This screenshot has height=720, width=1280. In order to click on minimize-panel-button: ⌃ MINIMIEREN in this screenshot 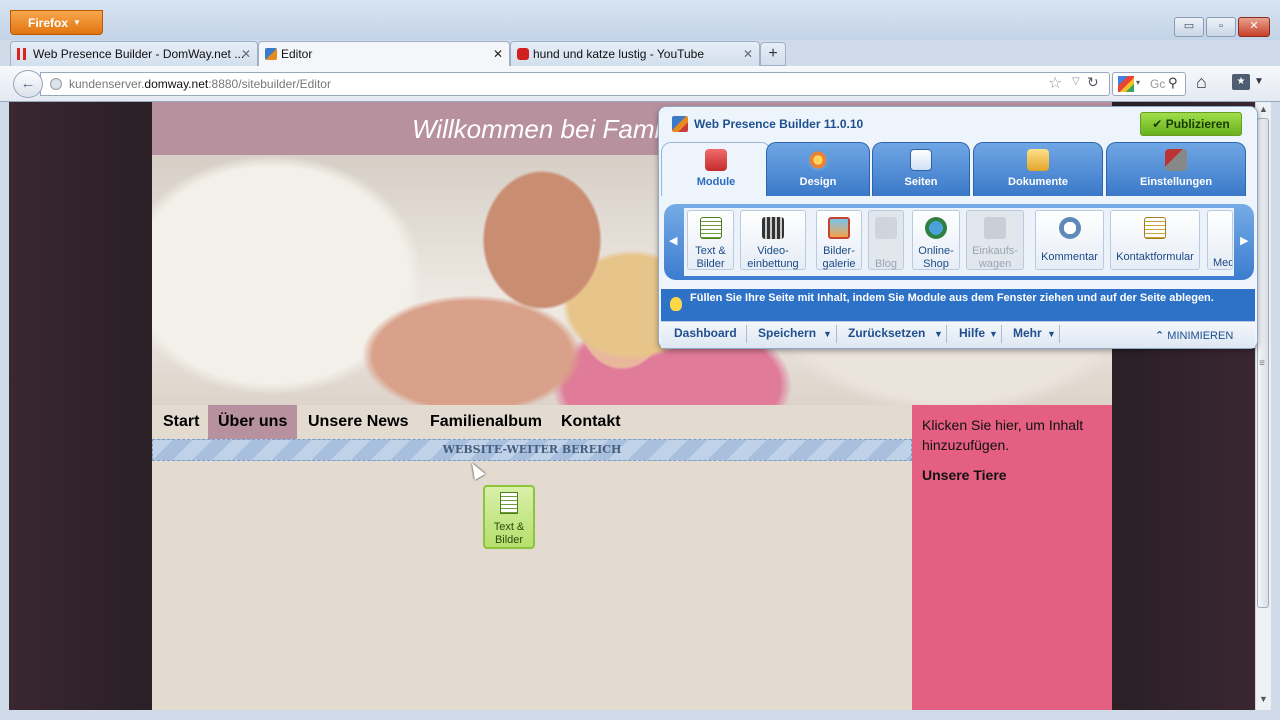, I will do `click(1194, 335)`.